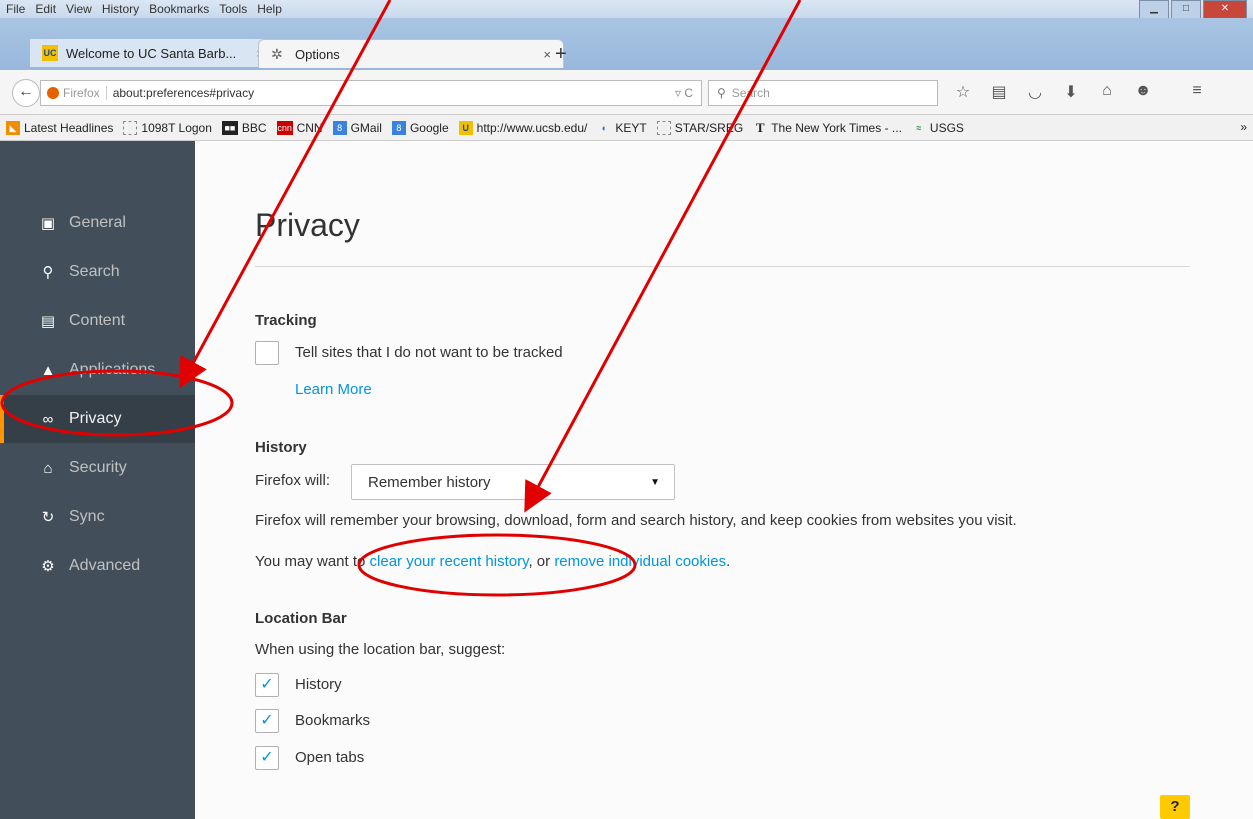 The image size is (1253, 819). What do you see at coordinates (411, 53) in the screenshot?
I see `tab-options: ✲ Options ×` at bounding box center [411, 53].